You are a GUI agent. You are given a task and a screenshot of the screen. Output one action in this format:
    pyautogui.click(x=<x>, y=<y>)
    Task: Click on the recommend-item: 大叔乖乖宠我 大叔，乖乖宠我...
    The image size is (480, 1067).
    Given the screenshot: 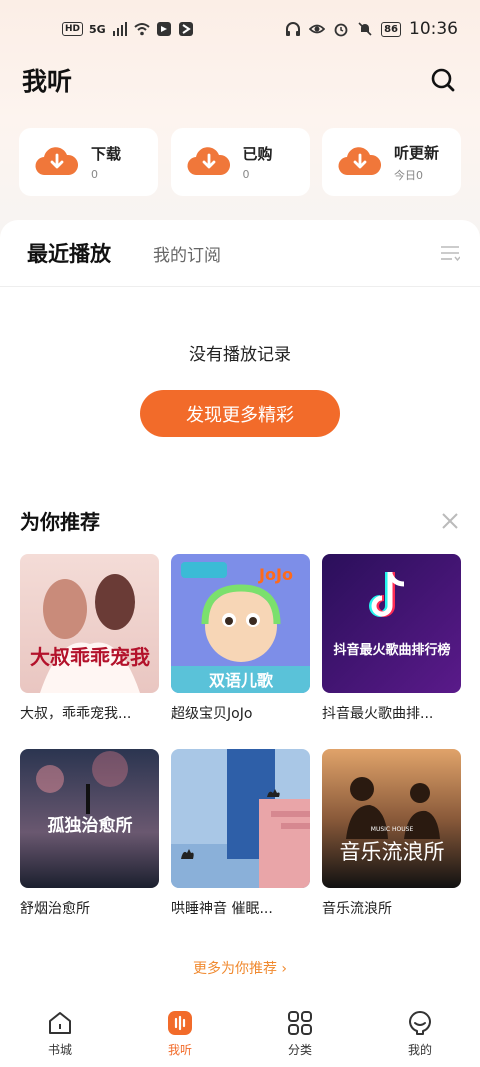 What is the action you would take?
    pyautogui.click(x=89, y=651)
    